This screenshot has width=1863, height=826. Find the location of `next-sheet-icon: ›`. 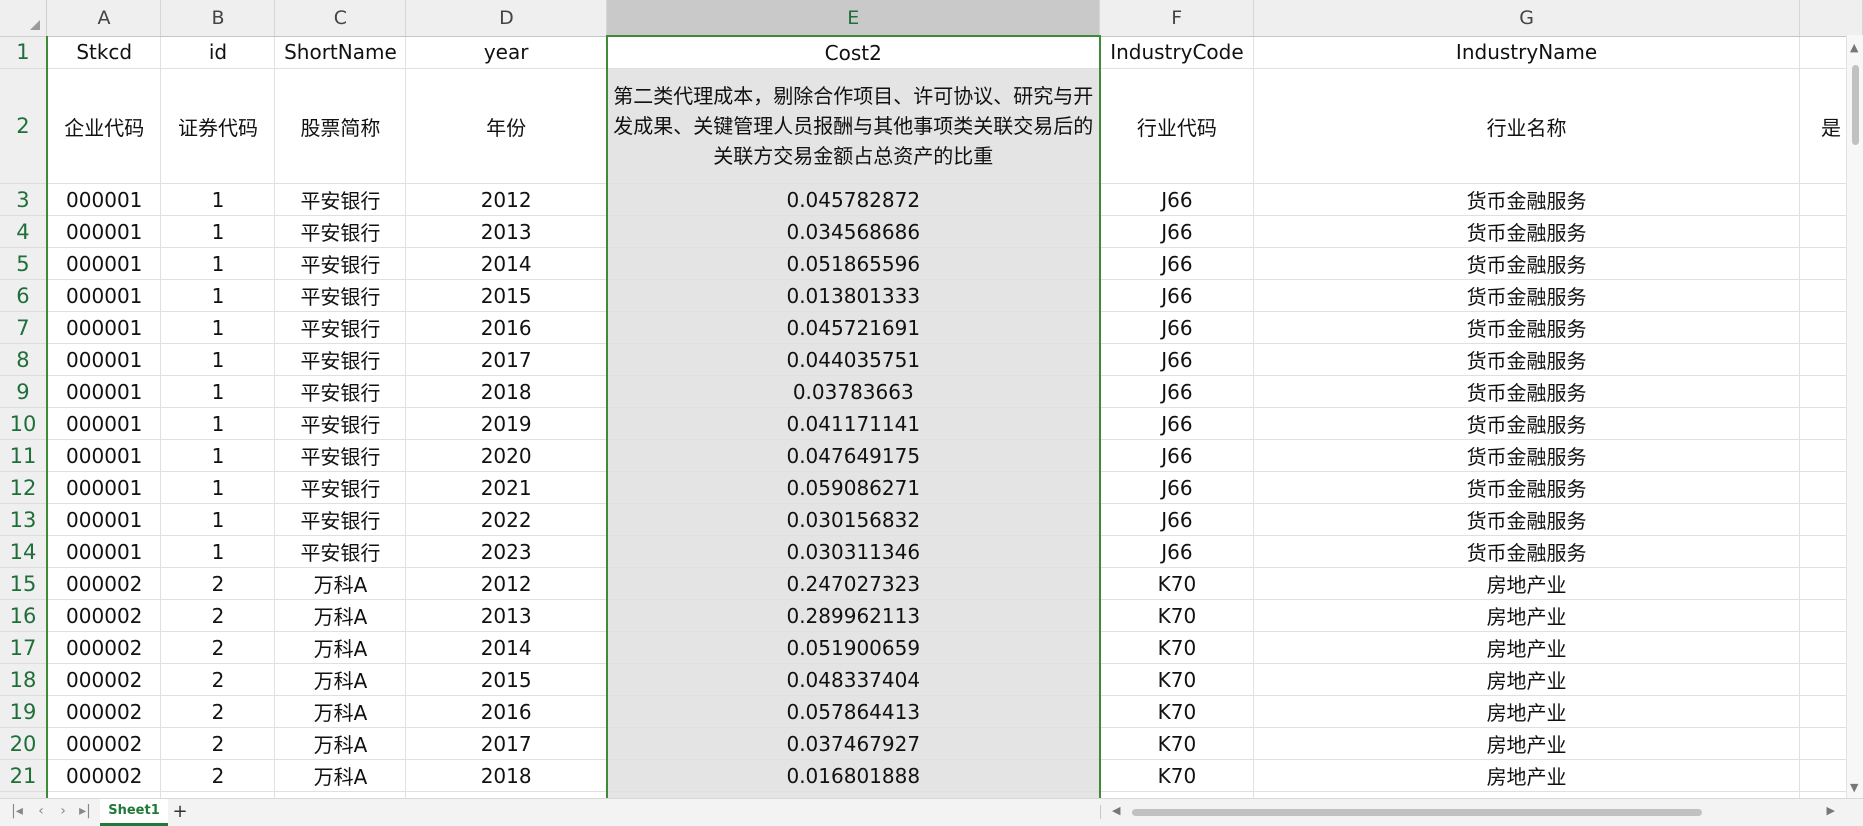

next-sheet-icon: › is located at coordinates (63, 811).